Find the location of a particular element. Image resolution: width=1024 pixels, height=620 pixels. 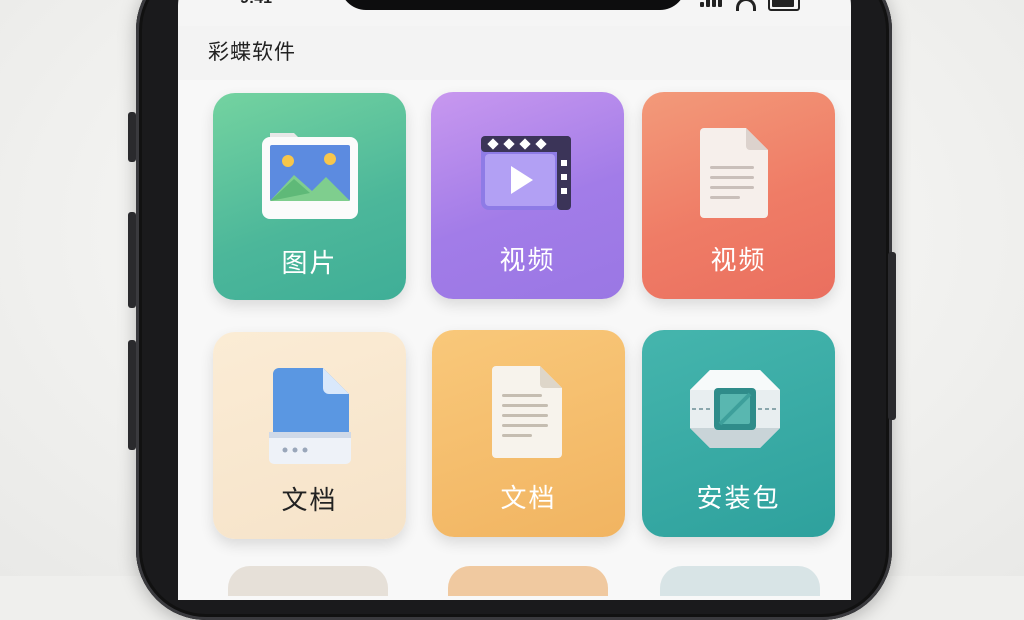

signal-icon is located at coordinates (712, 5).